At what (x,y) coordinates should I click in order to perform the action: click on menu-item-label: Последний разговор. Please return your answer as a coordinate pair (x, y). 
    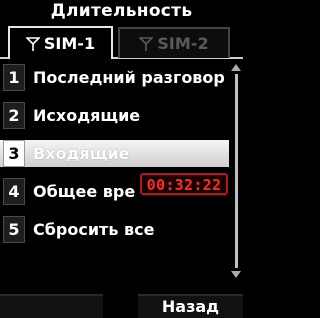
    Looking at the image, I should click on (129, 77).